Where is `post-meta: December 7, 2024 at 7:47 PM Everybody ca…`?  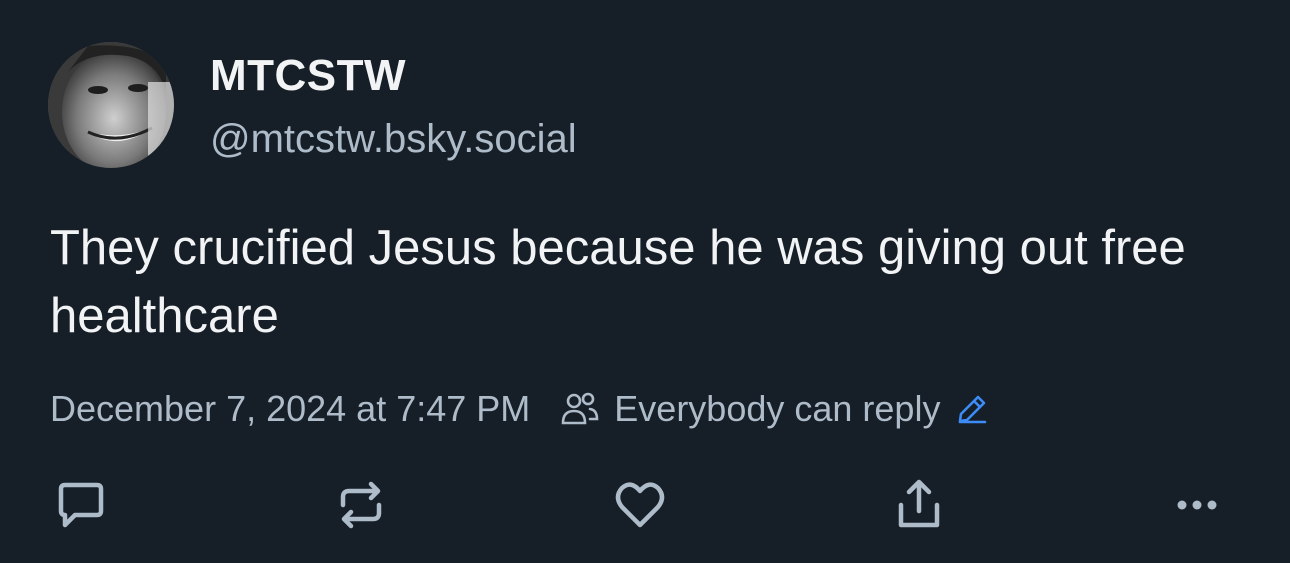 post-meta: December 7, 2024 at 7:47 PM Everybody ca… is located at coordinates (520, 409).